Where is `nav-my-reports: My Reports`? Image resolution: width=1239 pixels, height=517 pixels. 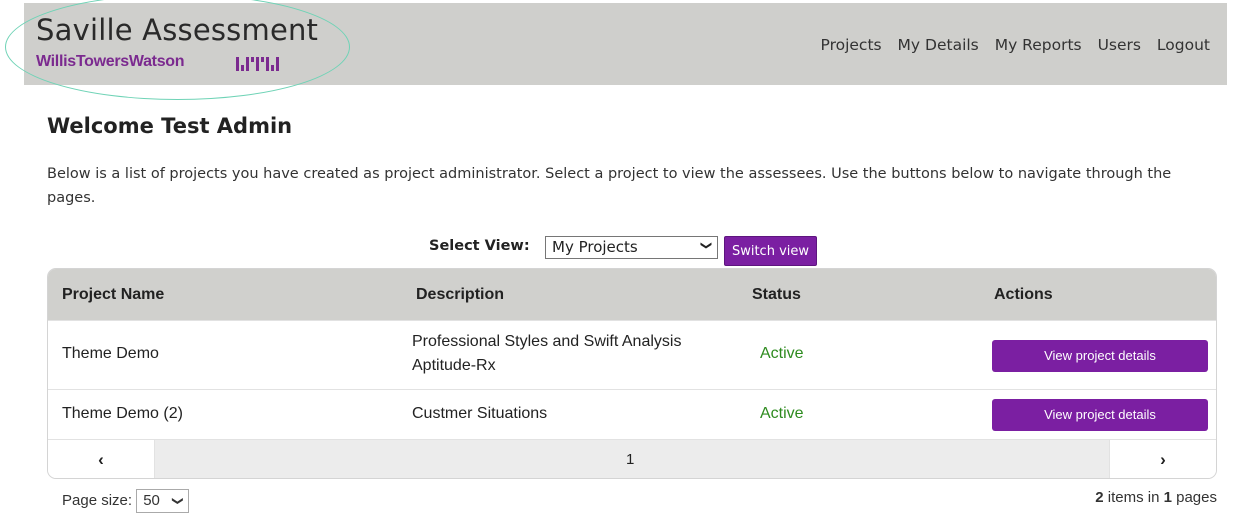 nav-my-reports: My Reports is located at coordinates (1038, 45).